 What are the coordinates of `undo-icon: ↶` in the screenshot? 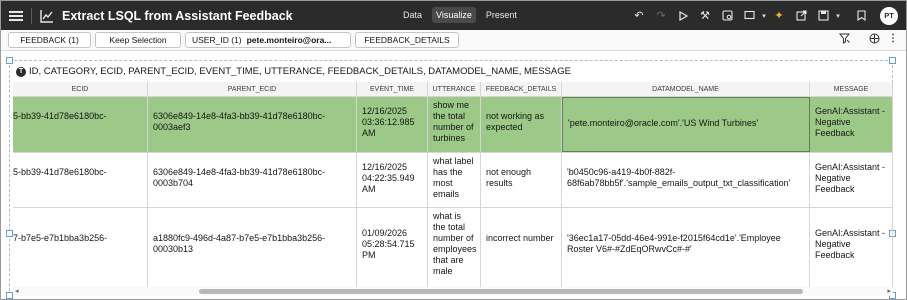 It's located at (639, 16).